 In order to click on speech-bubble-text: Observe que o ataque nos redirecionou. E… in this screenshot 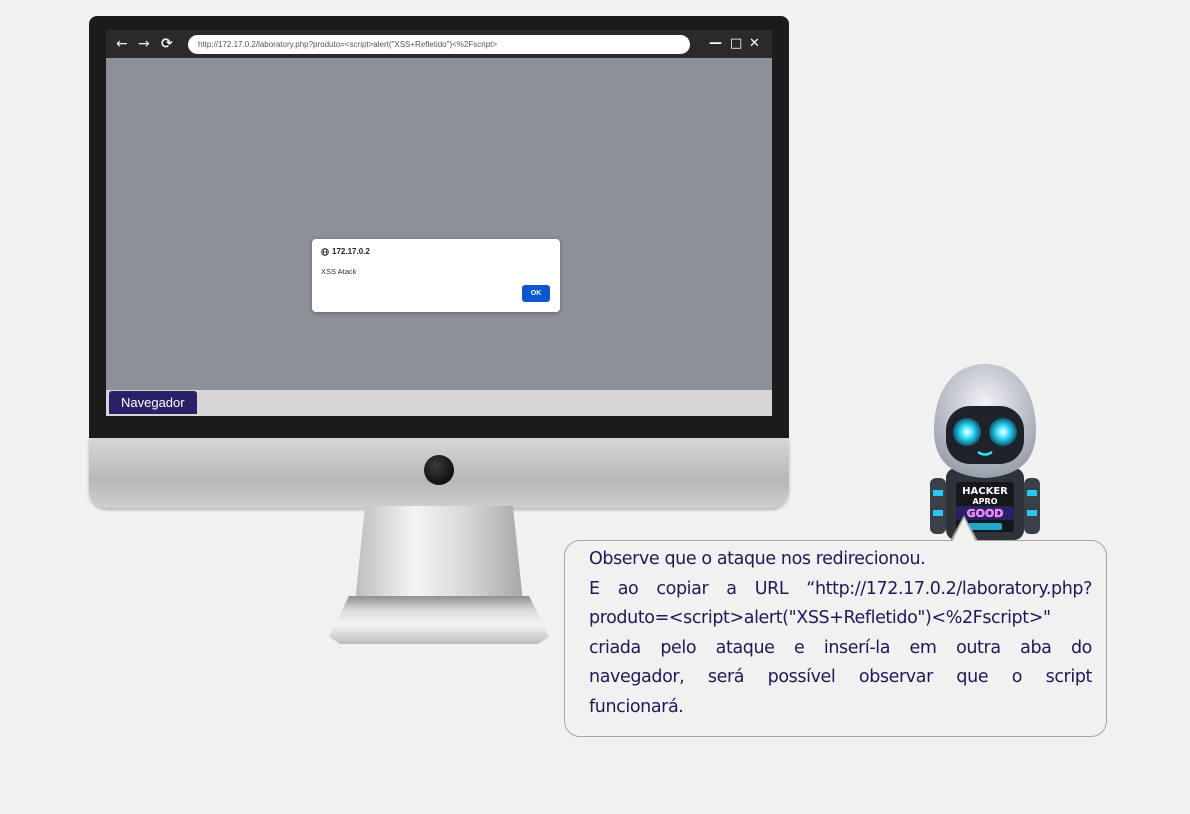, I will do `click(840, 633)`.